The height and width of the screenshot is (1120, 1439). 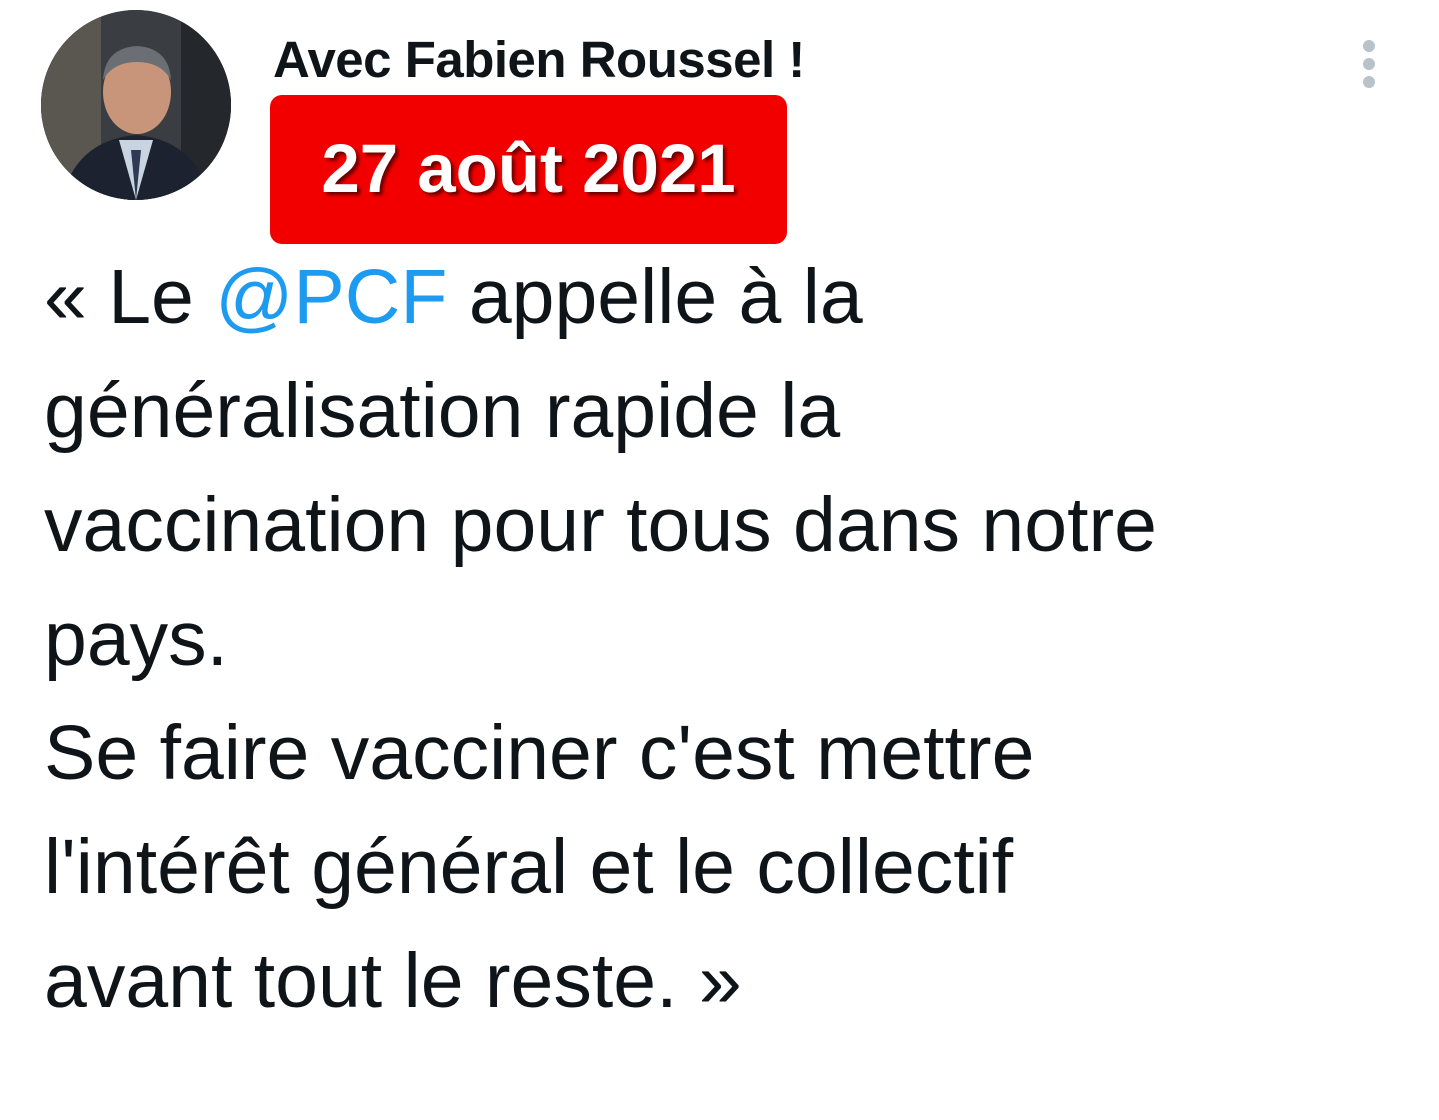 What do you see at coordinates (529, 867) in the screenshot?
I see `tweet-text-line: l'intérêt général et le collectif` at bounding box center [529, 867].